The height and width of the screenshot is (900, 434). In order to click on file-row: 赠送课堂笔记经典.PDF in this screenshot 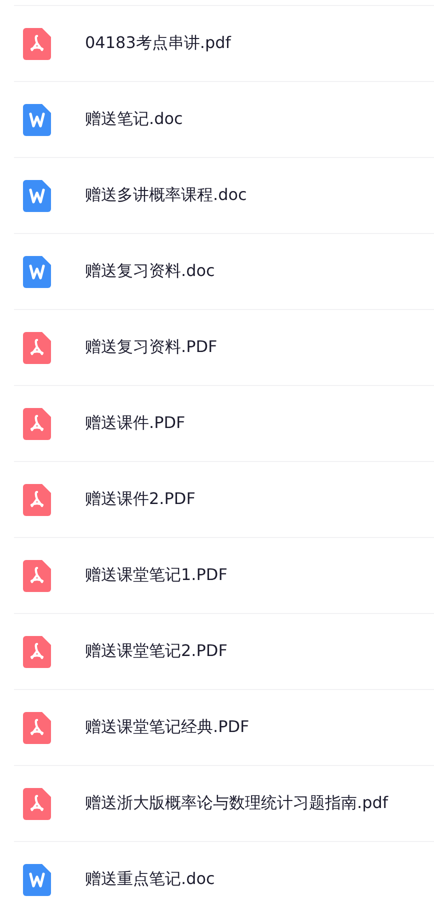, I will do `click(224, 727)`.